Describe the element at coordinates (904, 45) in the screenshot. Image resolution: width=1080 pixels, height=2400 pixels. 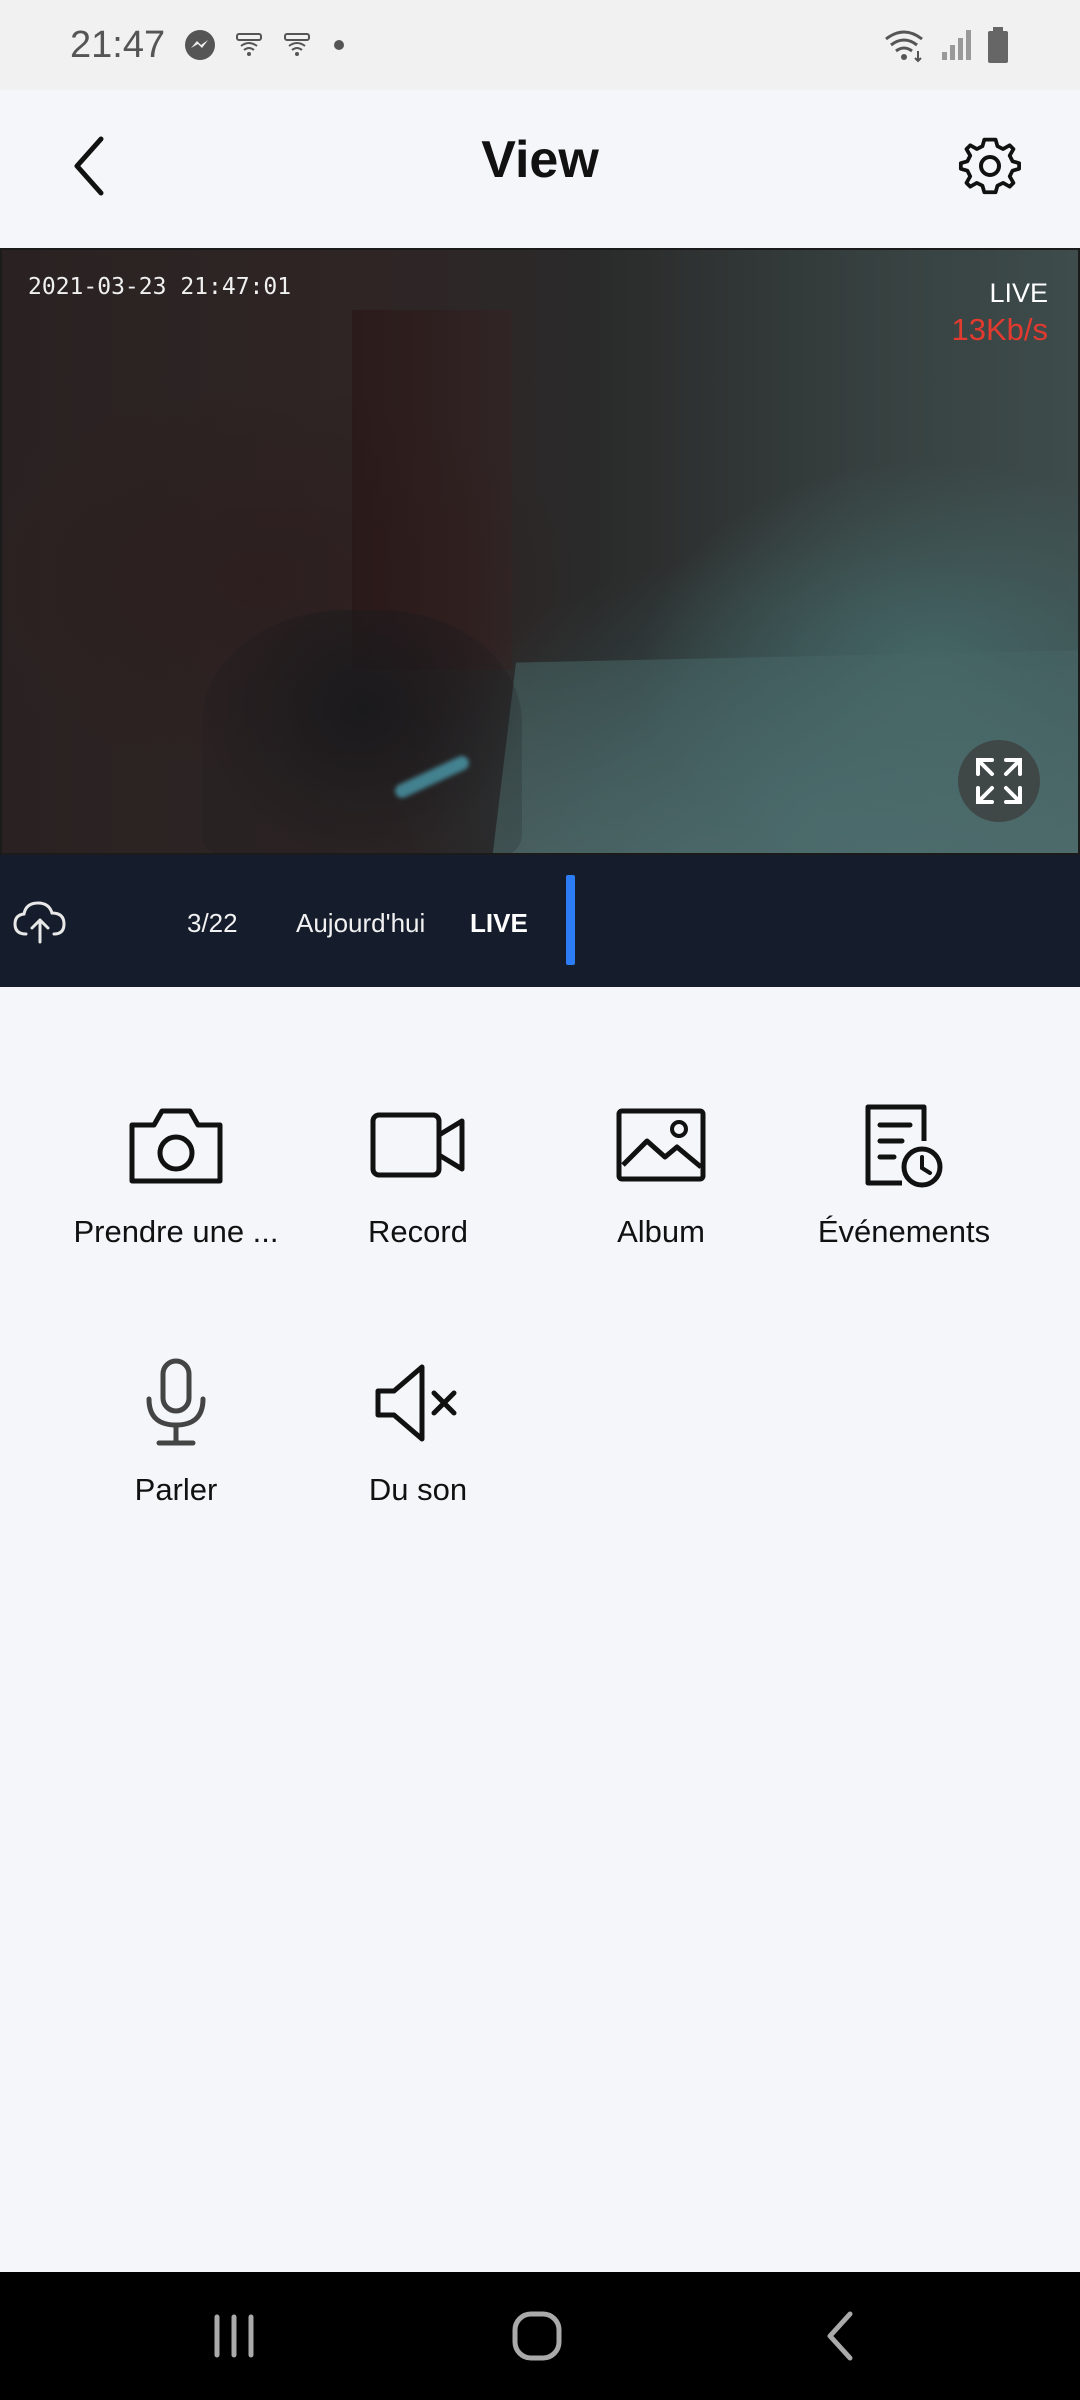
I see `wifi-icon` at that location.